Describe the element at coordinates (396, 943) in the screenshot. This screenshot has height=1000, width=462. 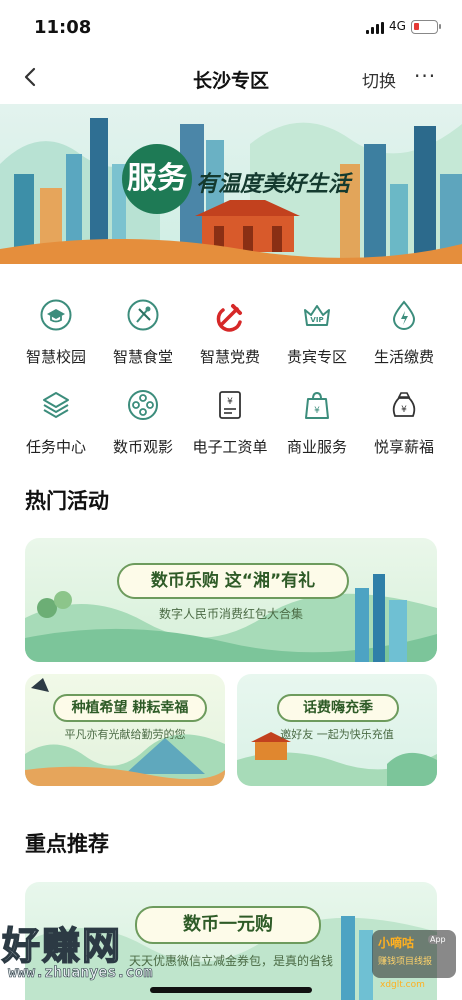
I see `watermark-name: 小嘀咕` at that location.